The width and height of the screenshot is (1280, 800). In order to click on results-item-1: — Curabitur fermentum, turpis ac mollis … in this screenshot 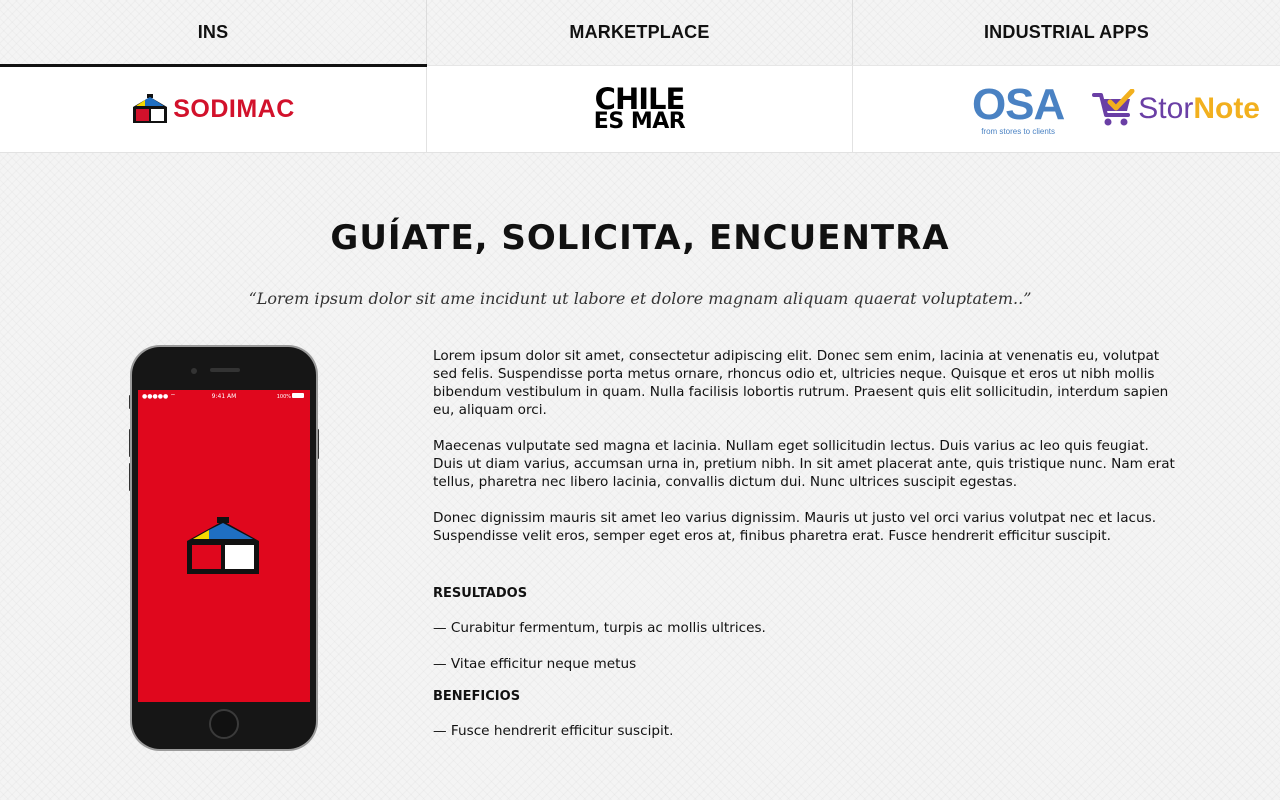, I will do `click(599, 628)`.